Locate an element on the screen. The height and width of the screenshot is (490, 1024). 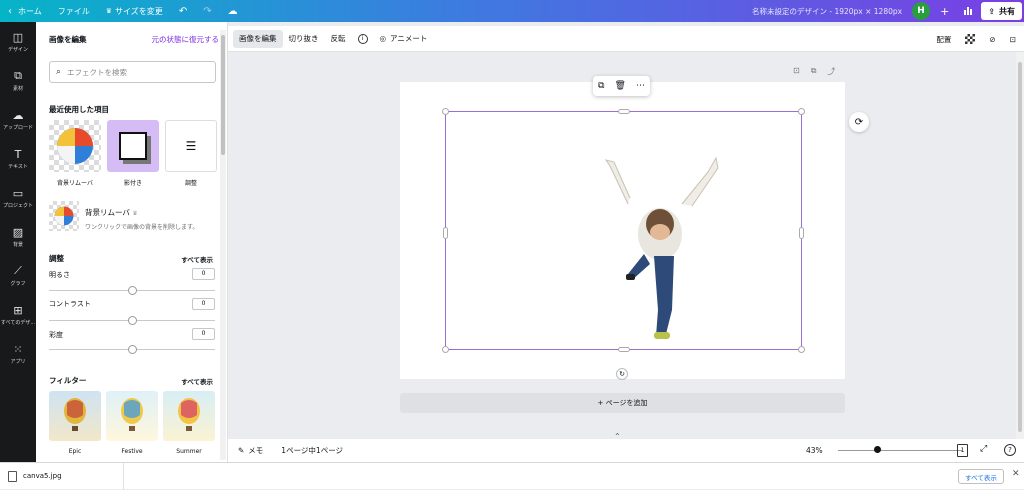
rotate-icon: ↻ is located at coordinates (622, 374).